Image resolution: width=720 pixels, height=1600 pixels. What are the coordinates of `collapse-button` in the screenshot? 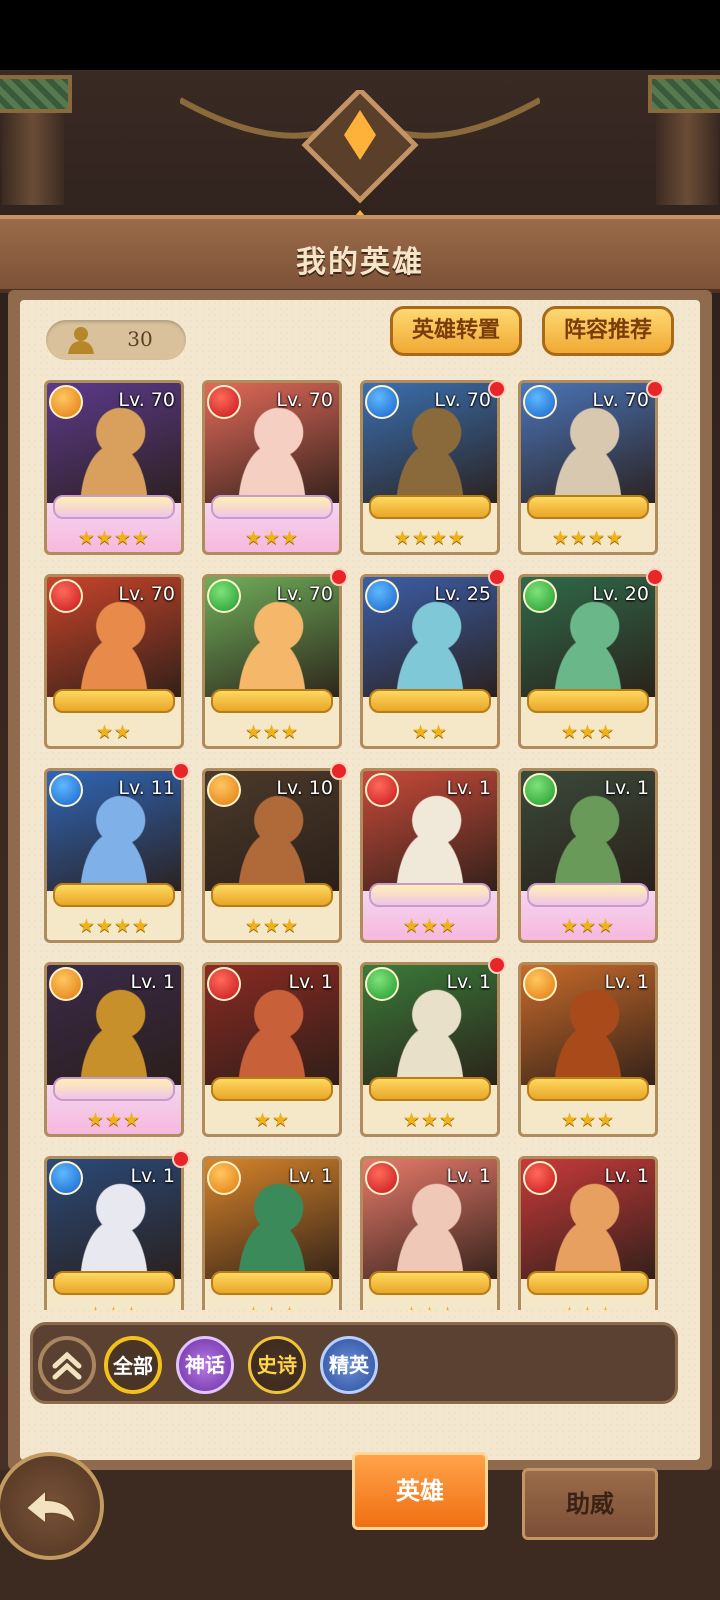 It's located at (67, 1365).